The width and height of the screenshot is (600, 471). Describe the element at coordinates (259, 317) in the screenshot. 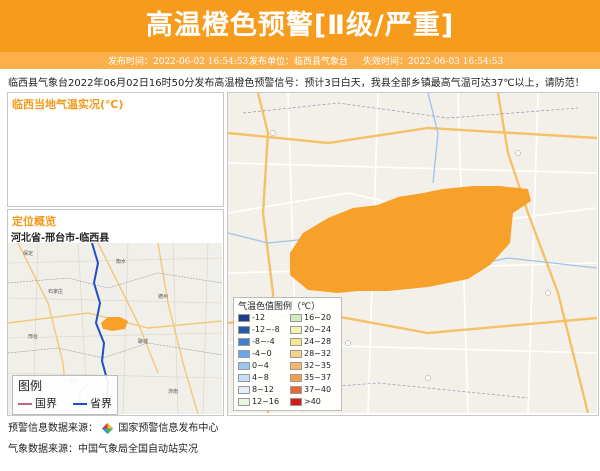

I see `temperature-range-label: -12` at that location.